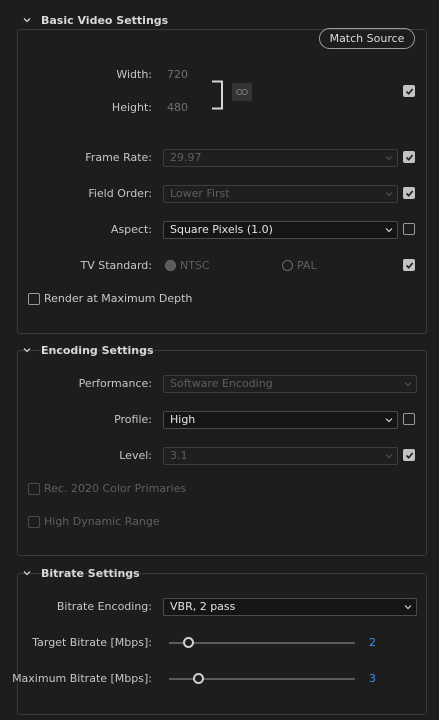 The width and height of the screenshot is (439, 720). What do you see at coordinates (34, 489) in the screenshot?
I see `rec2020-checkbox` at bounding box center [34, 489].